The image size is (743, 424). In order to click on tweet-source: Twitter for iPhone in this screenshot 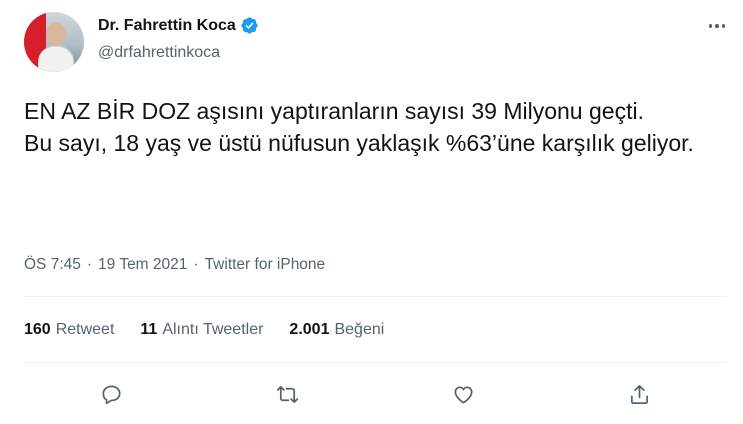, I will do `click(265, 265)`.